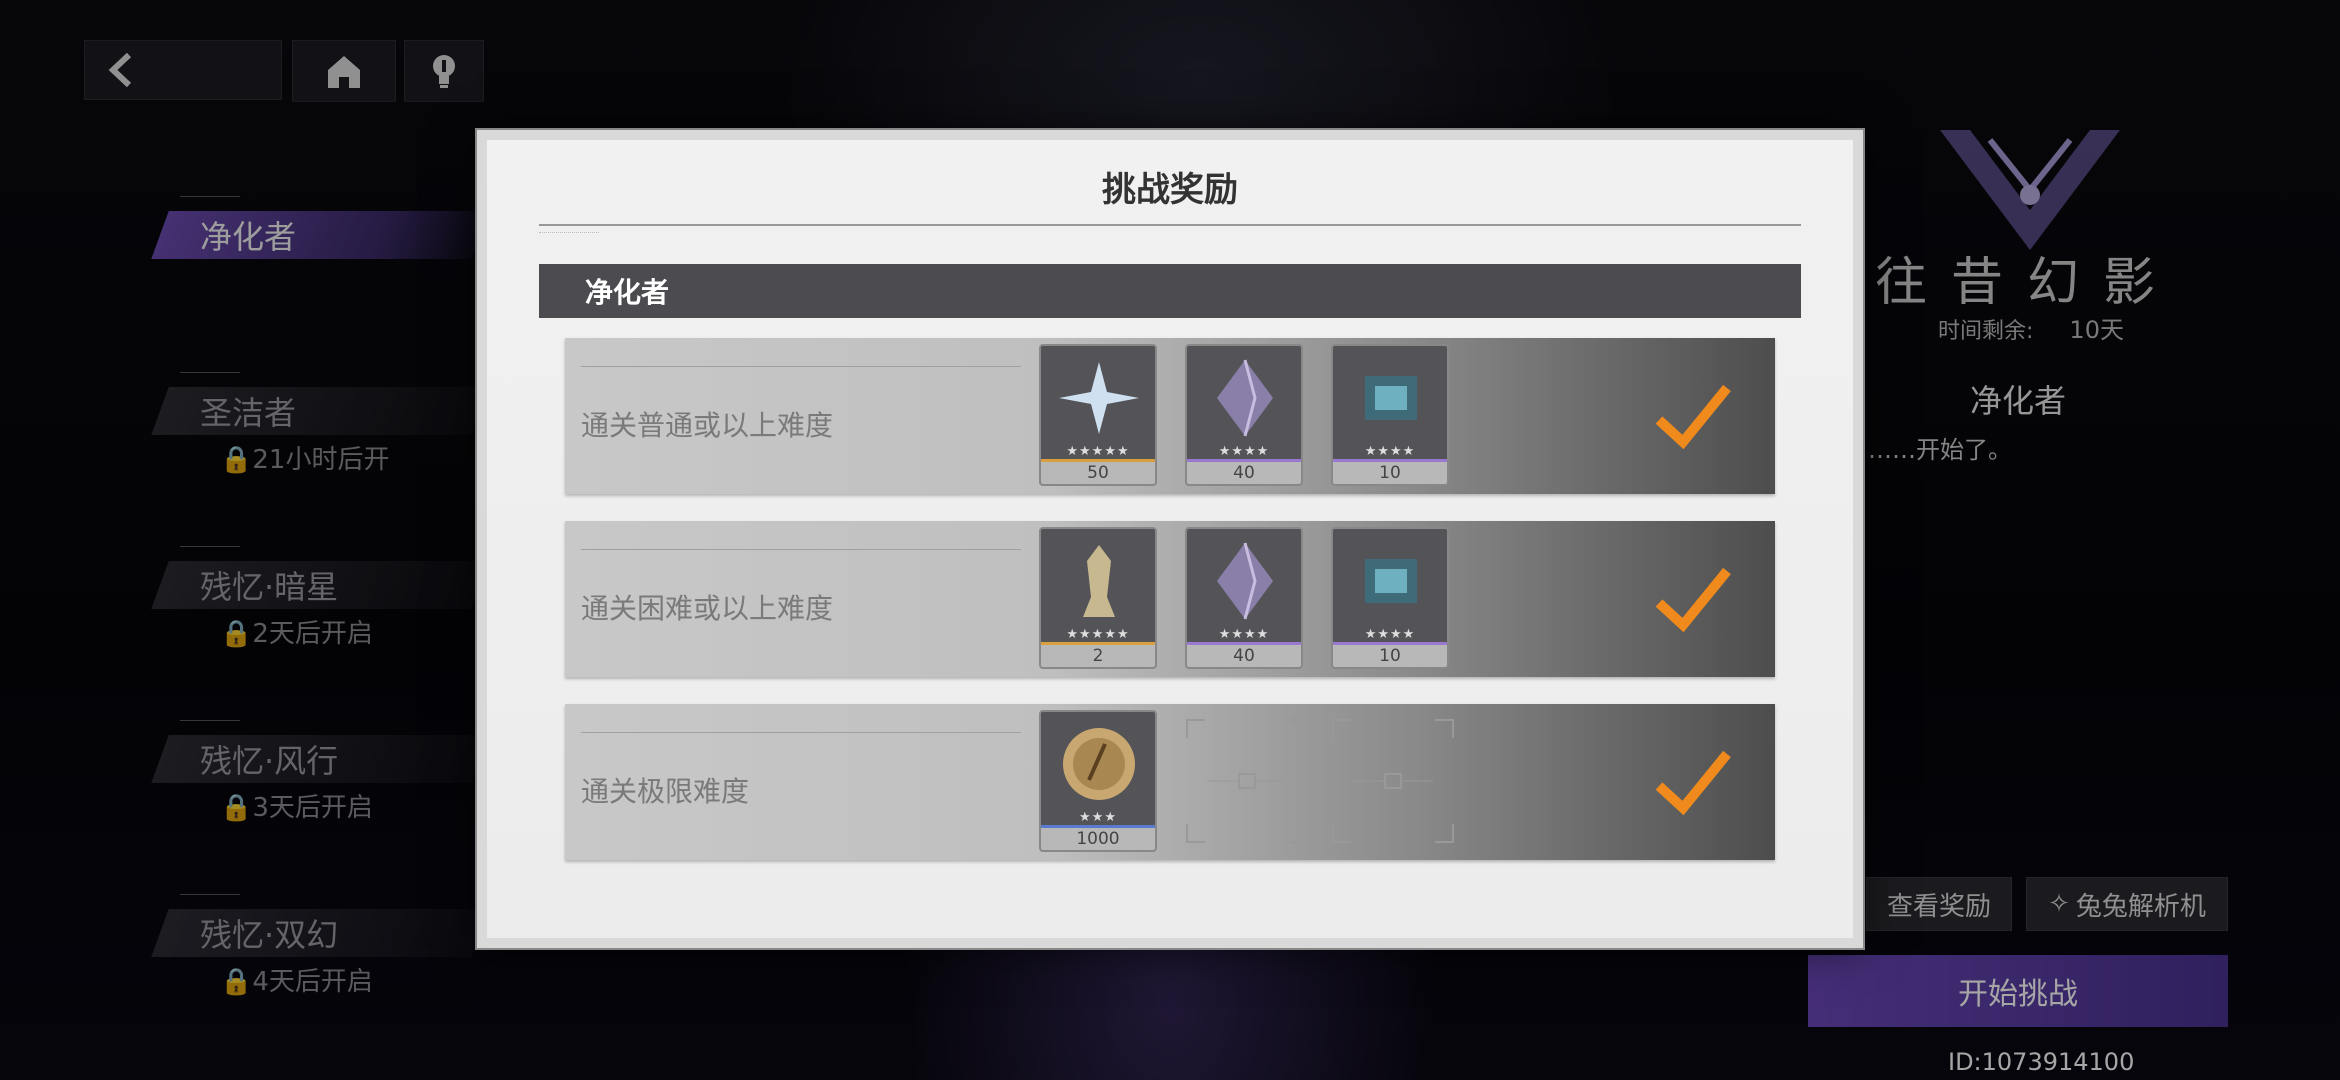 The height and width of the screenshot is (1080, 2340). Describe the element at coordinates (1170, 599) in the screenshot. I see `reward-row-1: 通关困难或以上难度 ★★★★★ 2 ★★★★ 40 ★★★★ 10` at that location.